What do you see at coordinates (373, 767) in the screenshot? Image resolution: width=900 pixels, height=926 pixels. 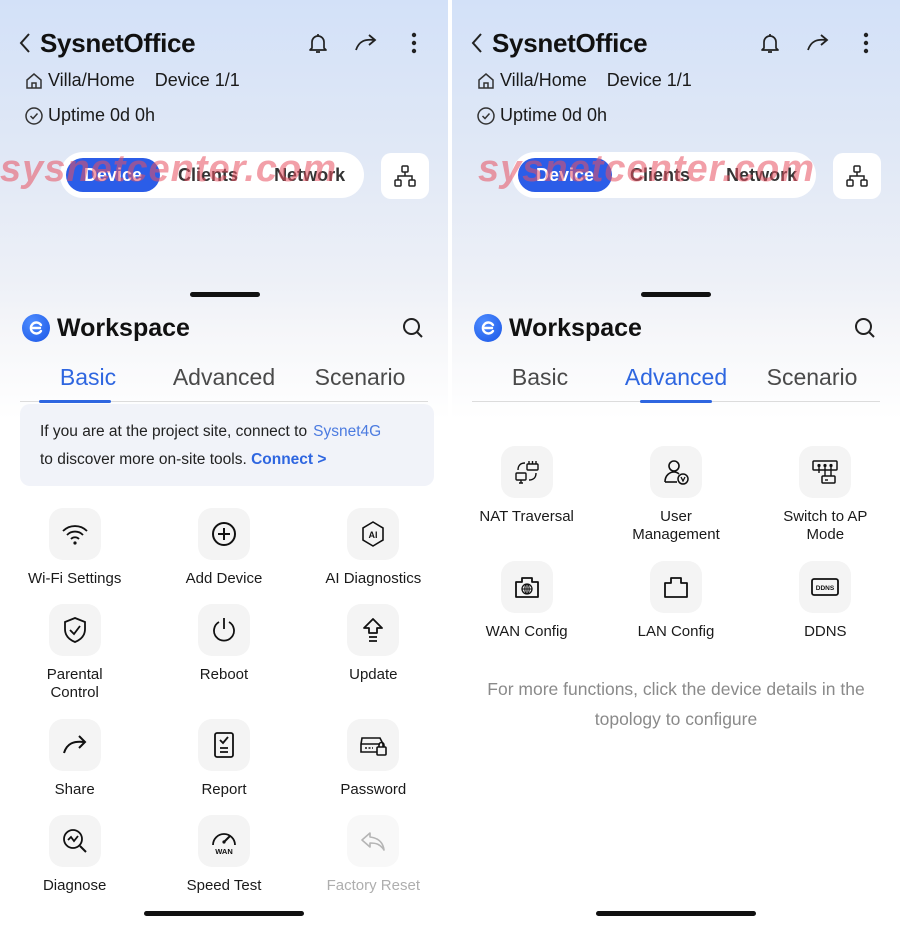 I see `tool-password: Password` at bounding box center [373, 767].